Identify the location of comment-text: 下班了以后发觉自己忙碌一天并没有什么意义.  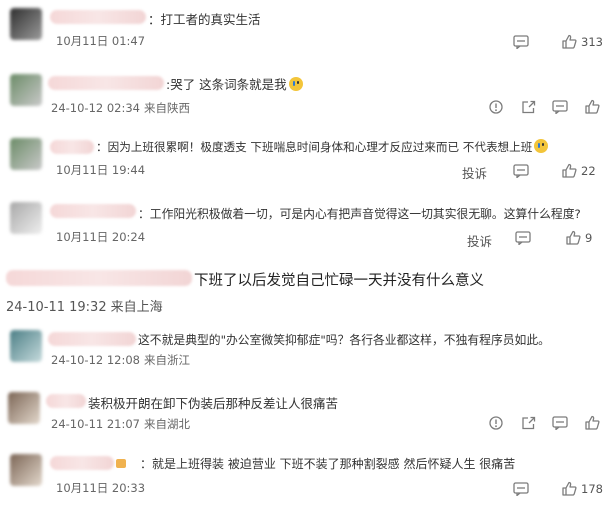
(339, 281).